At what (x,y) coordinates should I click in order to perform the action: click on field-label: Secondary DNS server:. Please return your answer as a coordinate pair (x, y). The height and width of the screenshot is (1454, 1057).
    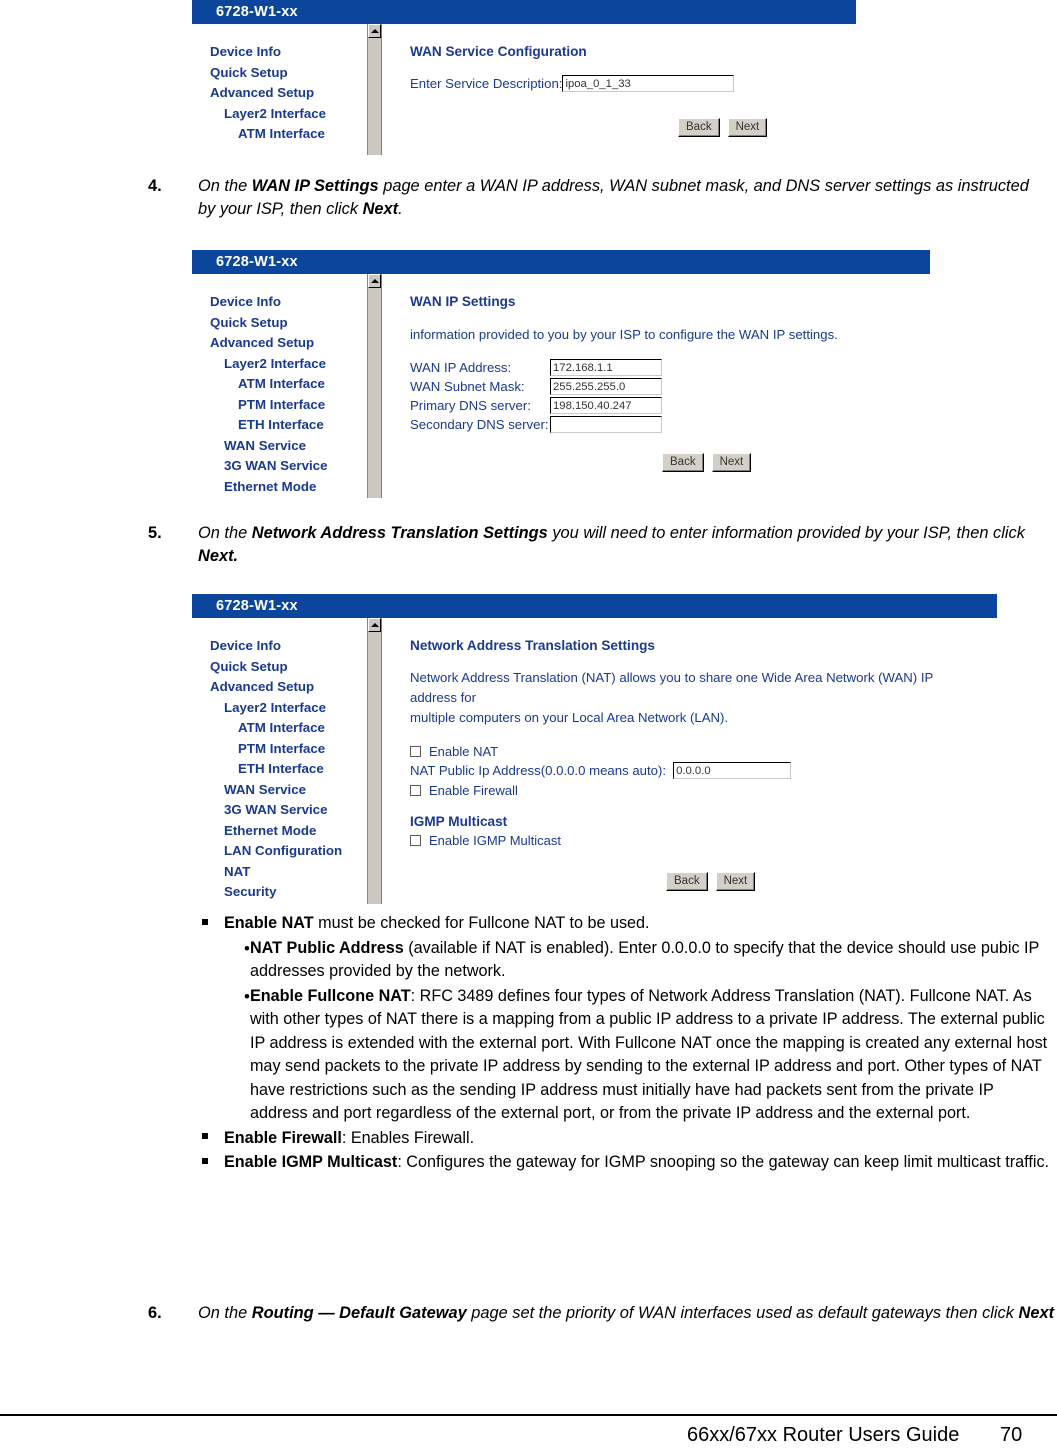
    Looking at the image, I should click on (479, 424).